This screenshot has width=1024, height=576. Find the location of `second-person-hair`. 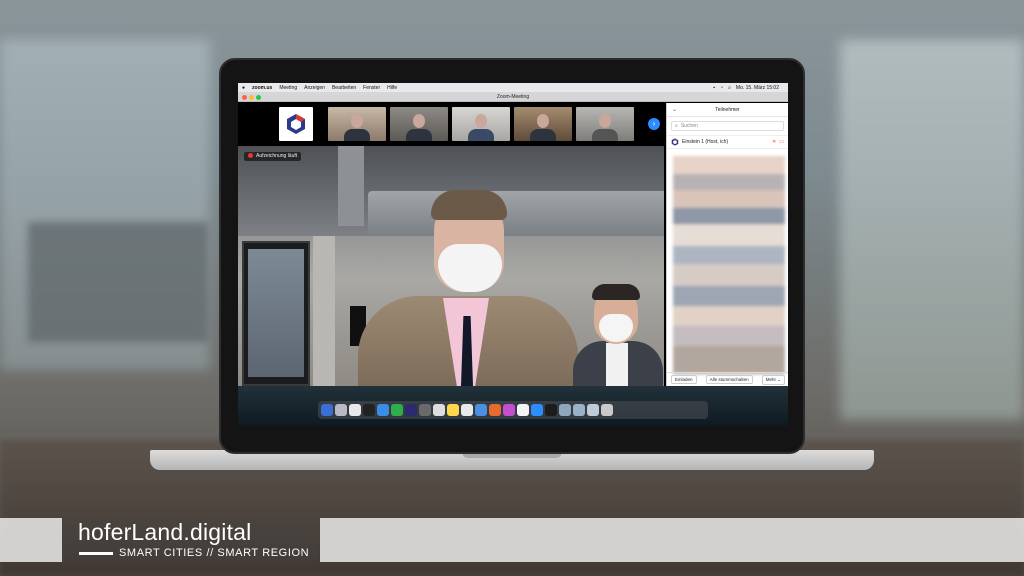

second-person-hair is located at coordinates (616, 292).